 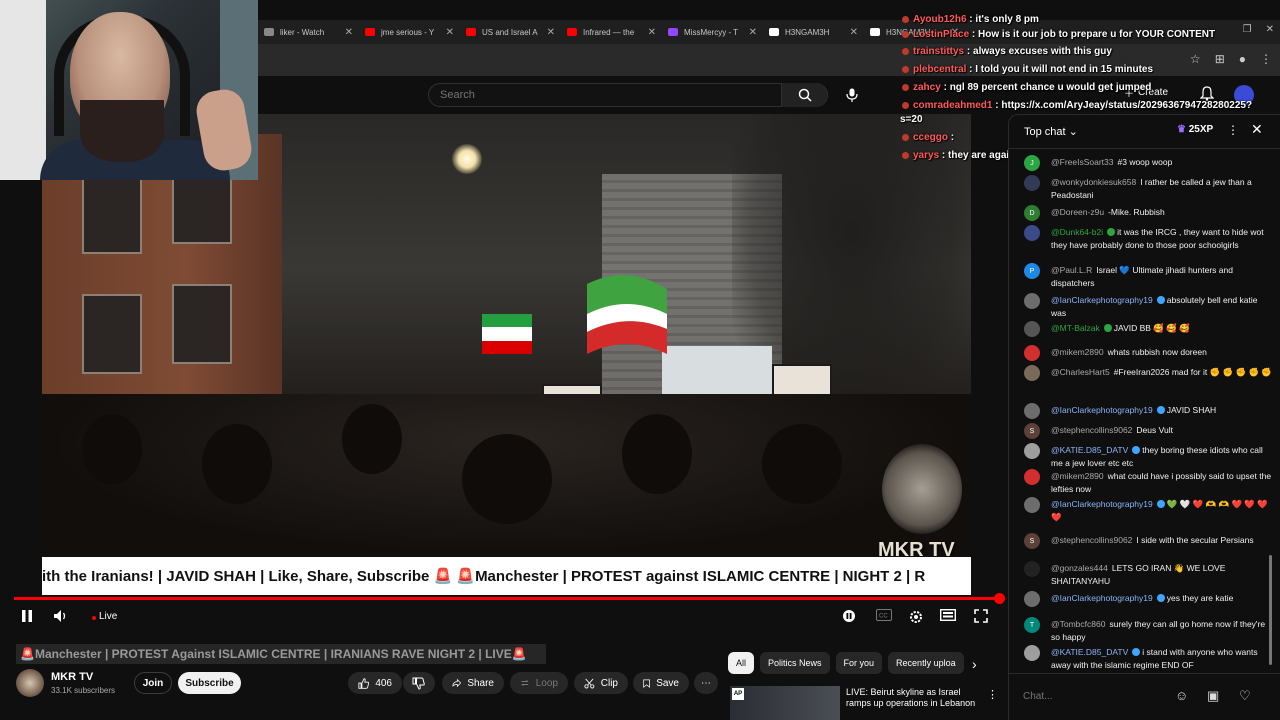 I want to click on search-button, so click(x=804, y=95).